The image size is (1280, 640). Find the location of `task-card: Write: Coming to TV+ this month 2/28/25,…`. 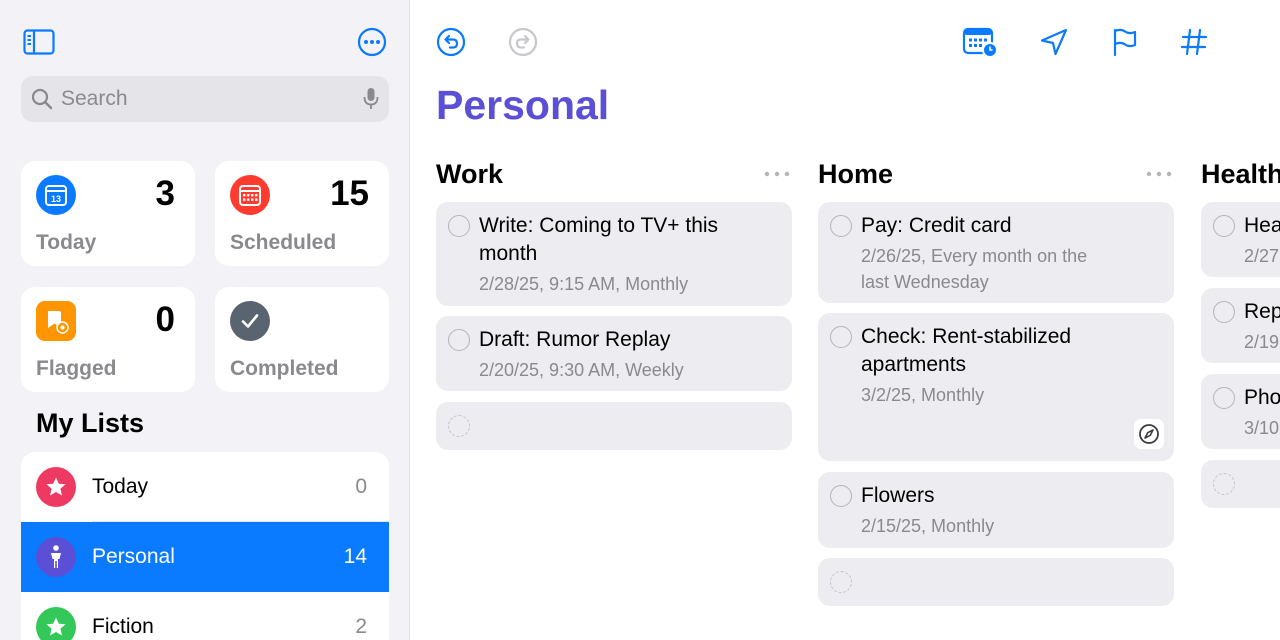

task-card: Write: Coming to TV+ this month 2/28/25,… is located at coordinates (614, 254).